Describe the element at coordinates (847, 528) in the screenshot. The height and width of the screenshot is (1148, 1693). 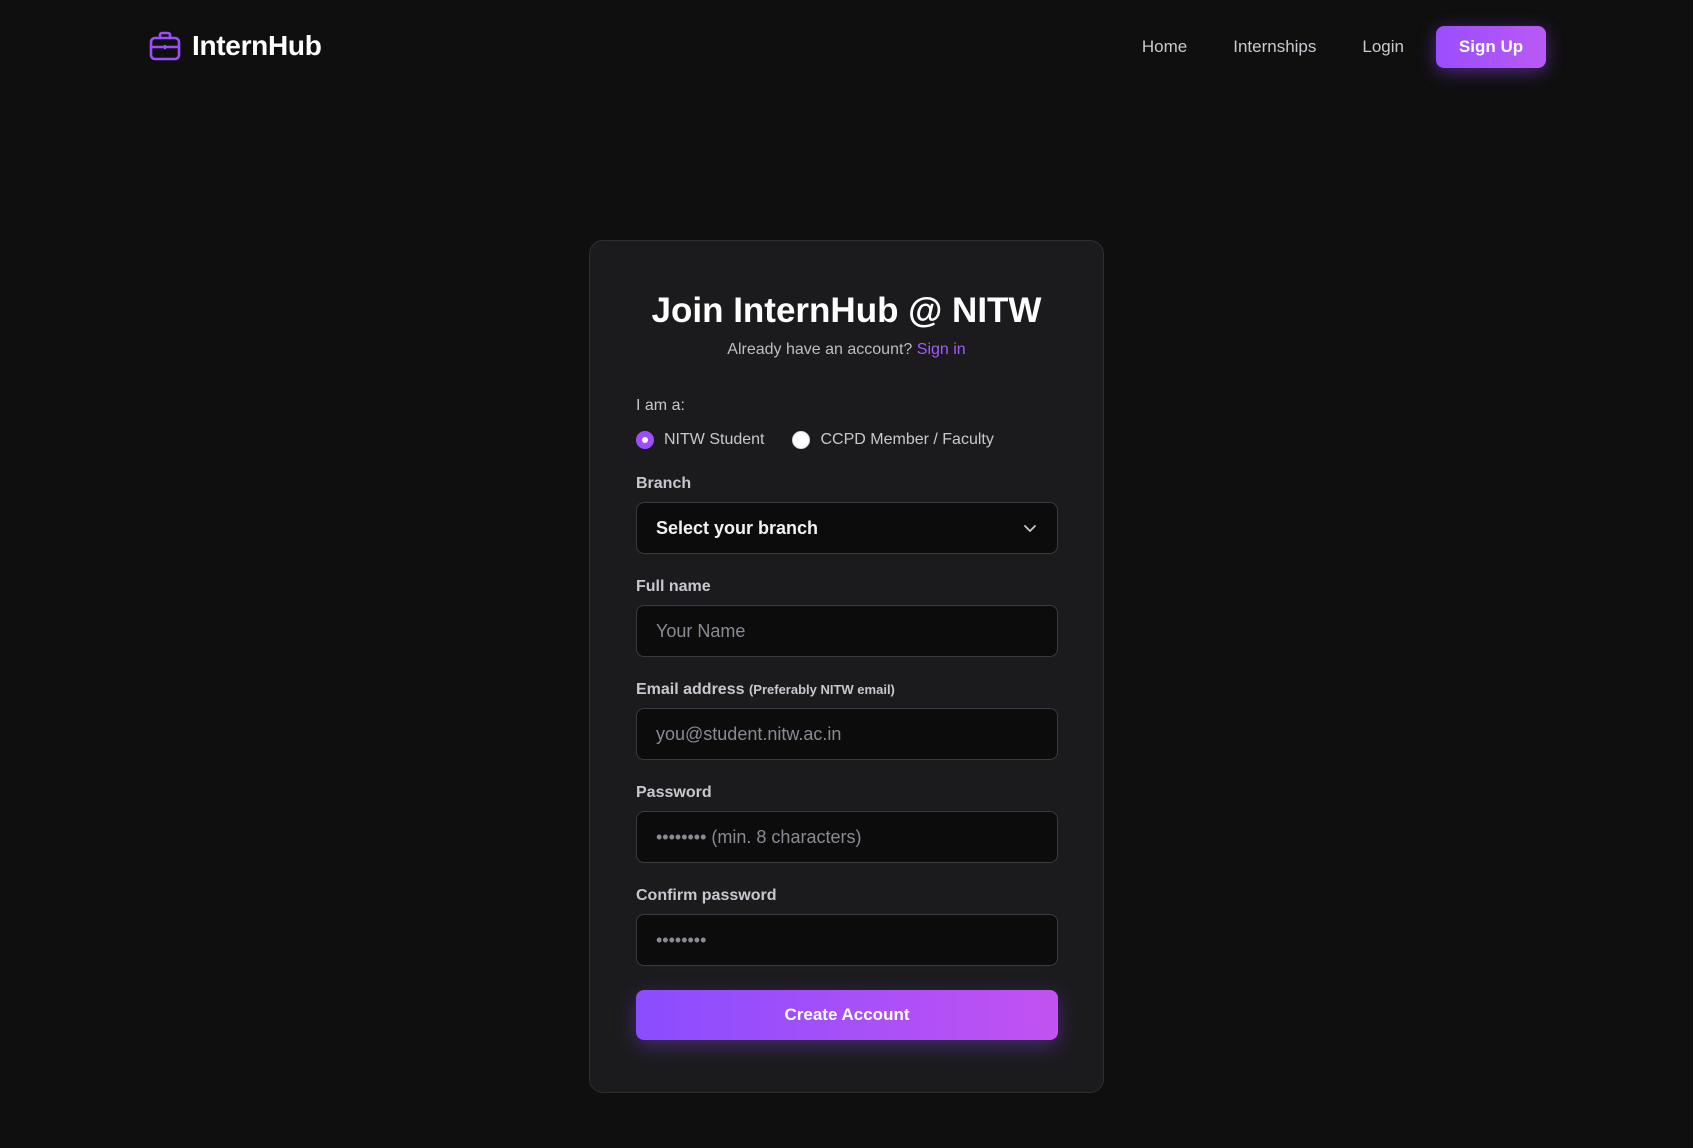
I see `branch-select: Select your branch` at that location.